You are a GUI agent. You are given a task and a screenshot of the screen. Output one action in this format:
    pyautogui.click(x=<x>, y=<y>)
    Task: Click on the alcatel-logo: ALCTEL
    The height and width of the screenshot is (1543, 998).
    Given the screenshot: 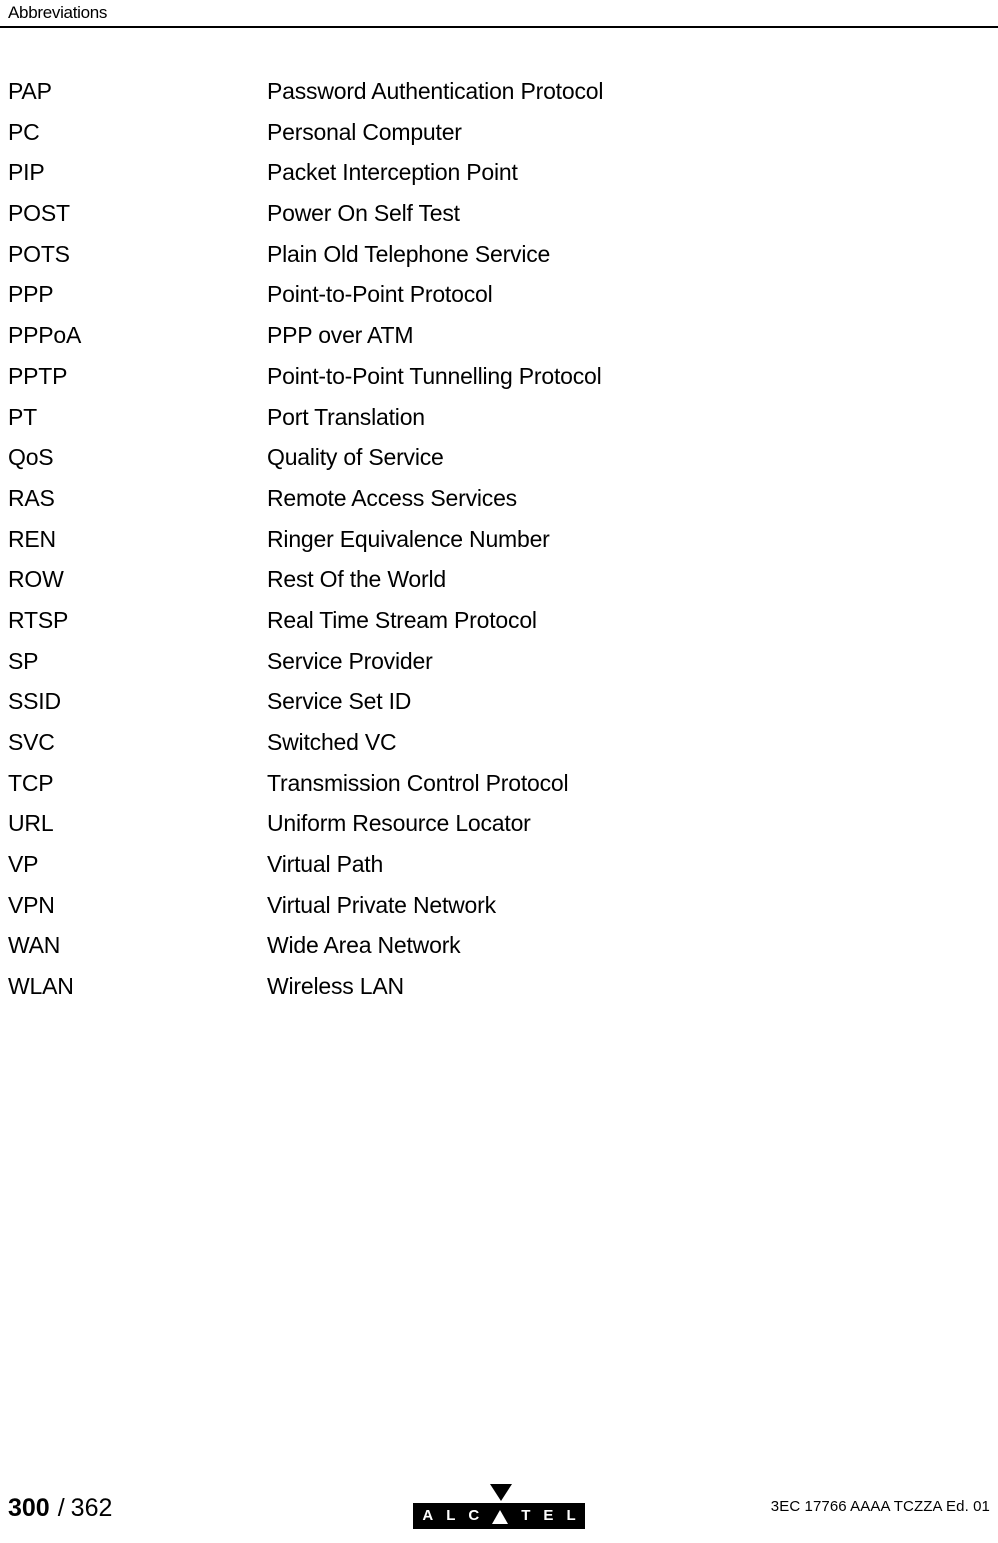 What is the action you would take?
    pyautogui.click(x=499, y=1507)
    